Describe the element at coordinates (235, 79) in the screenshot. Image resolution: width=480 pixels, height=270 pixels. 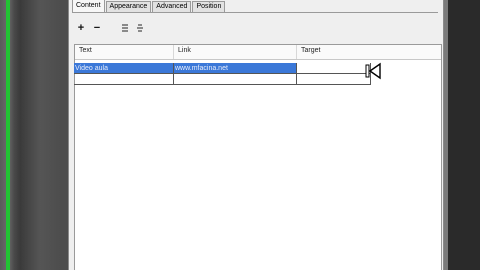
I see `cell-link` at that location.